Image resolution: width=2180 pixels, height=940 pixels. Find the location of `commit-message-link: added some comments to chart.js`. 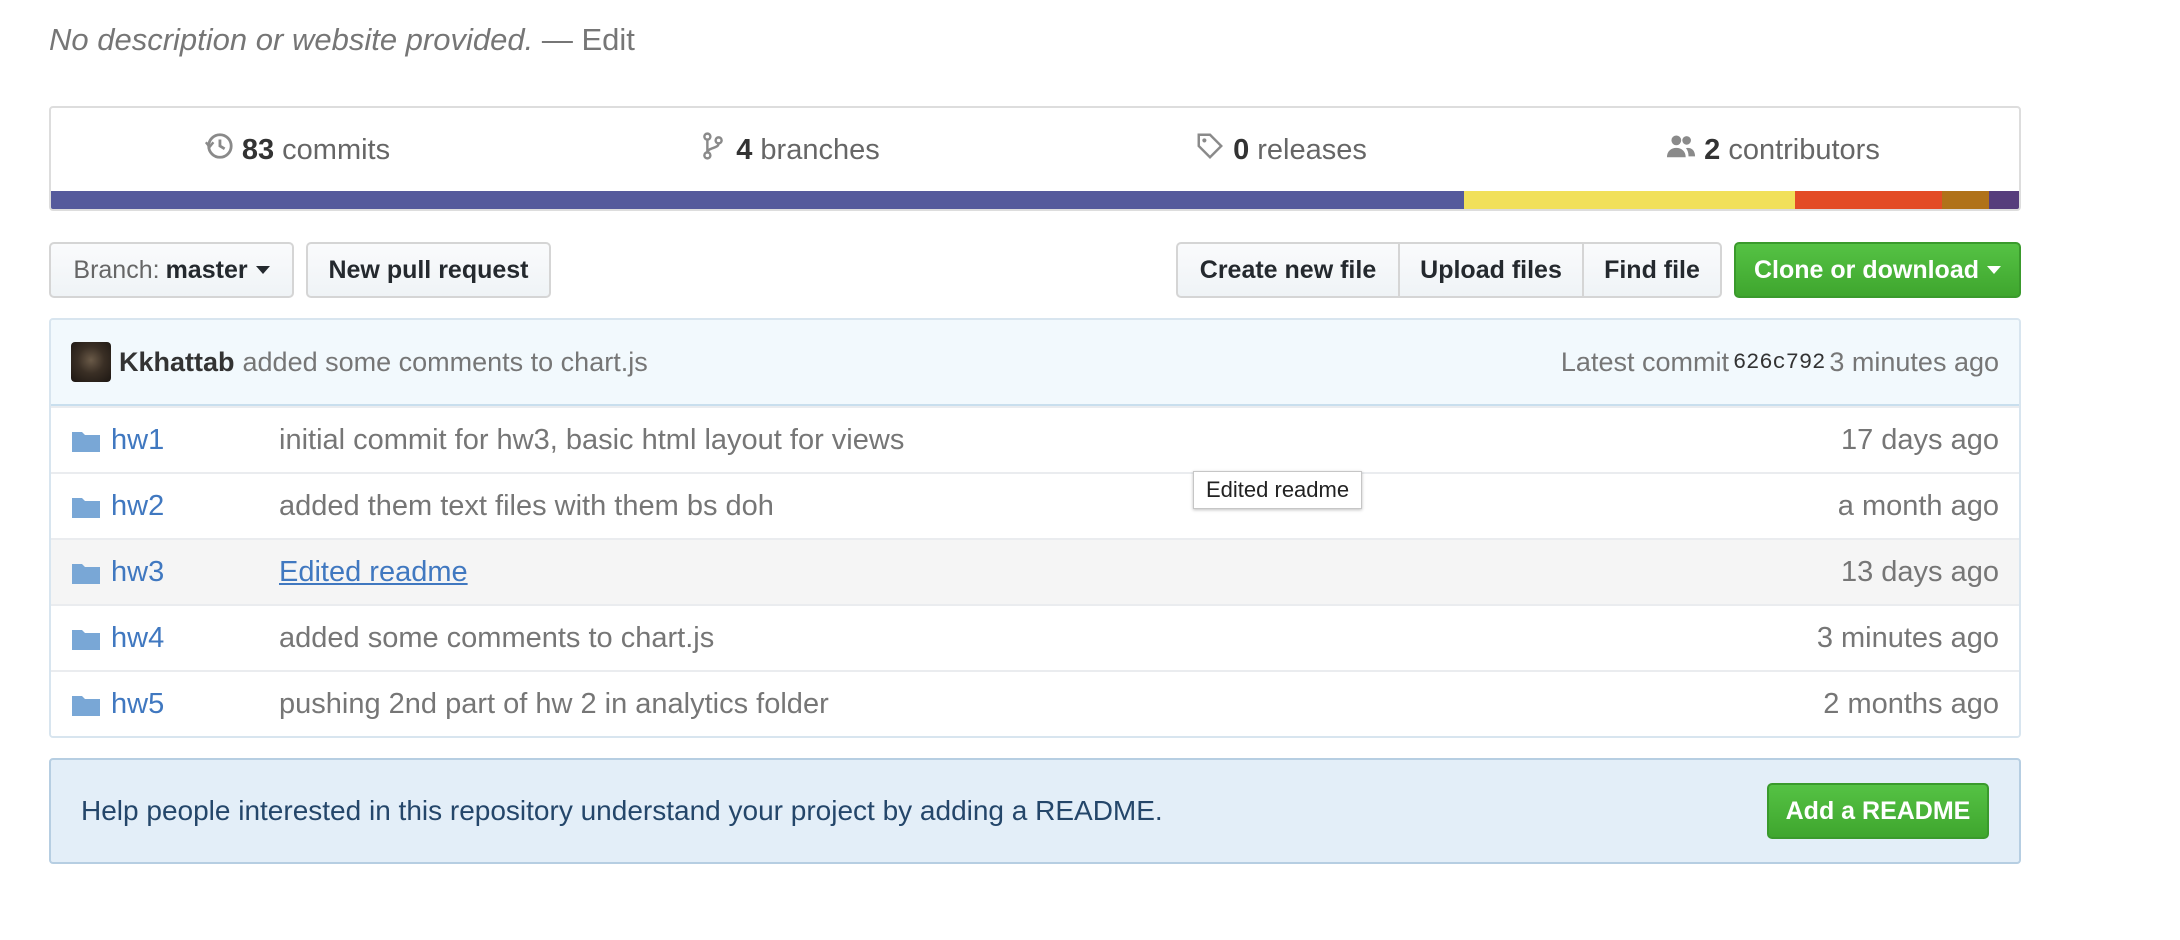

commit-message-link: added some comments to chart.js is located at coordinates (445, 362).